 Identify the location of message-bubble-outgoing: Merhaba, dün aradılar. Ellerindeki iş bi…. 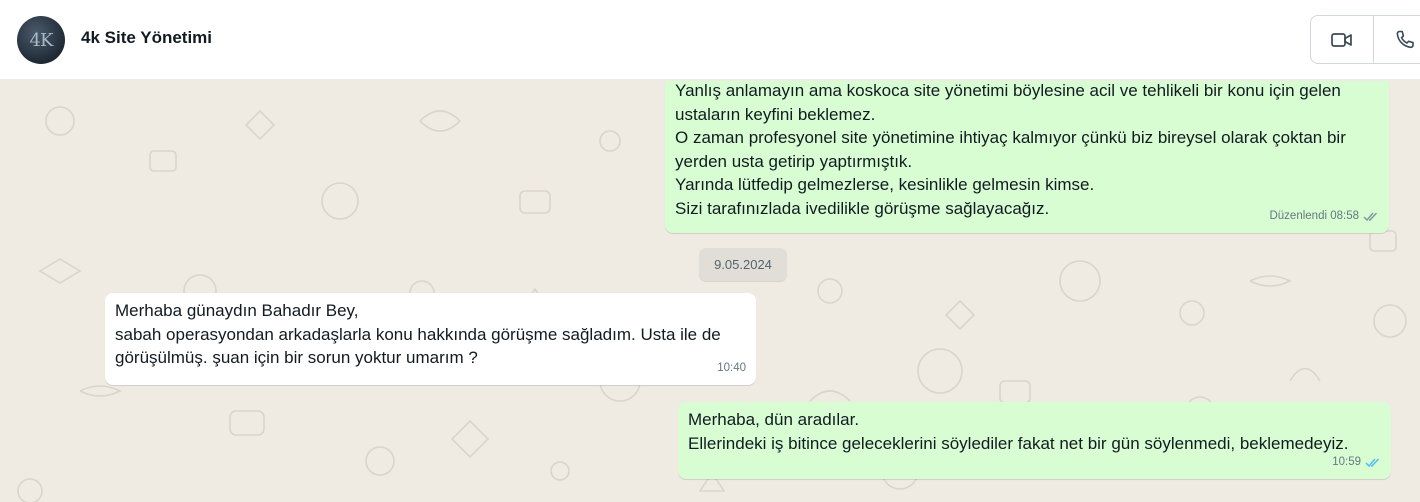
(1034, 440).